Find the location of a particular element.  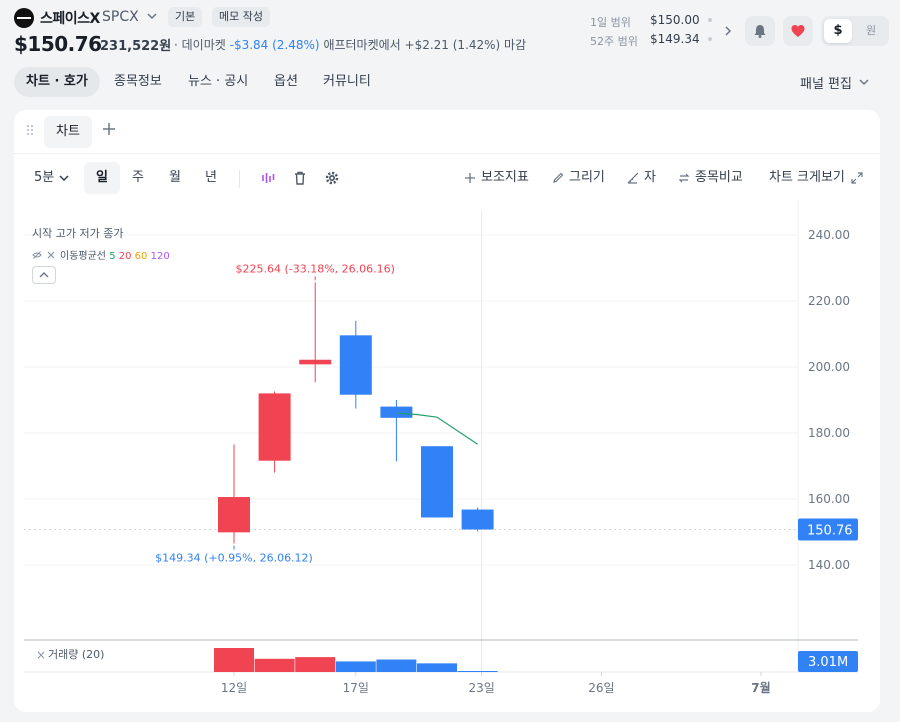

low-annotation: $149.34 (+0.95%, 26.06.12) is located at coordinates (234, 558).